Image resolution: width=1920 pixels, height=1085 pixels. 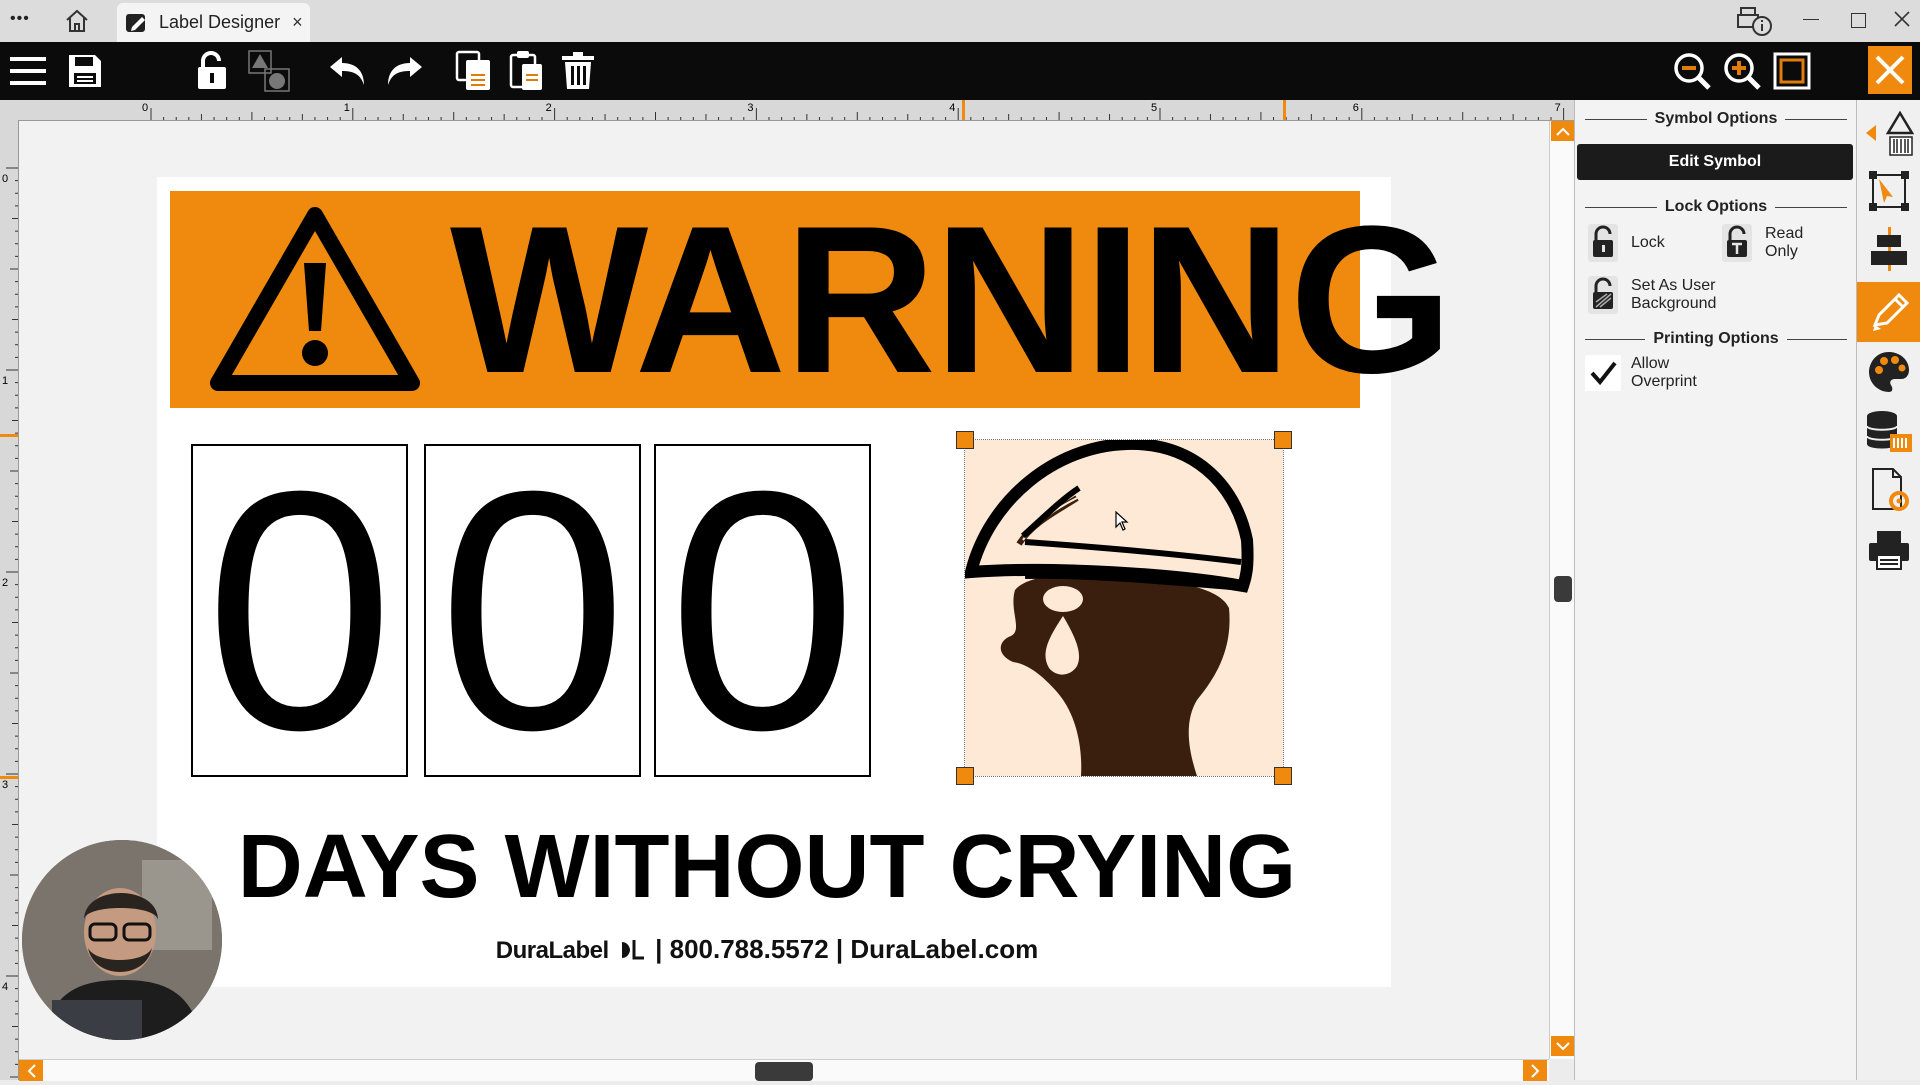 I want to click on footer-contact: DuraLabel | 800.788.5572 | DuraLabel.com, so click(x=767, y=950).